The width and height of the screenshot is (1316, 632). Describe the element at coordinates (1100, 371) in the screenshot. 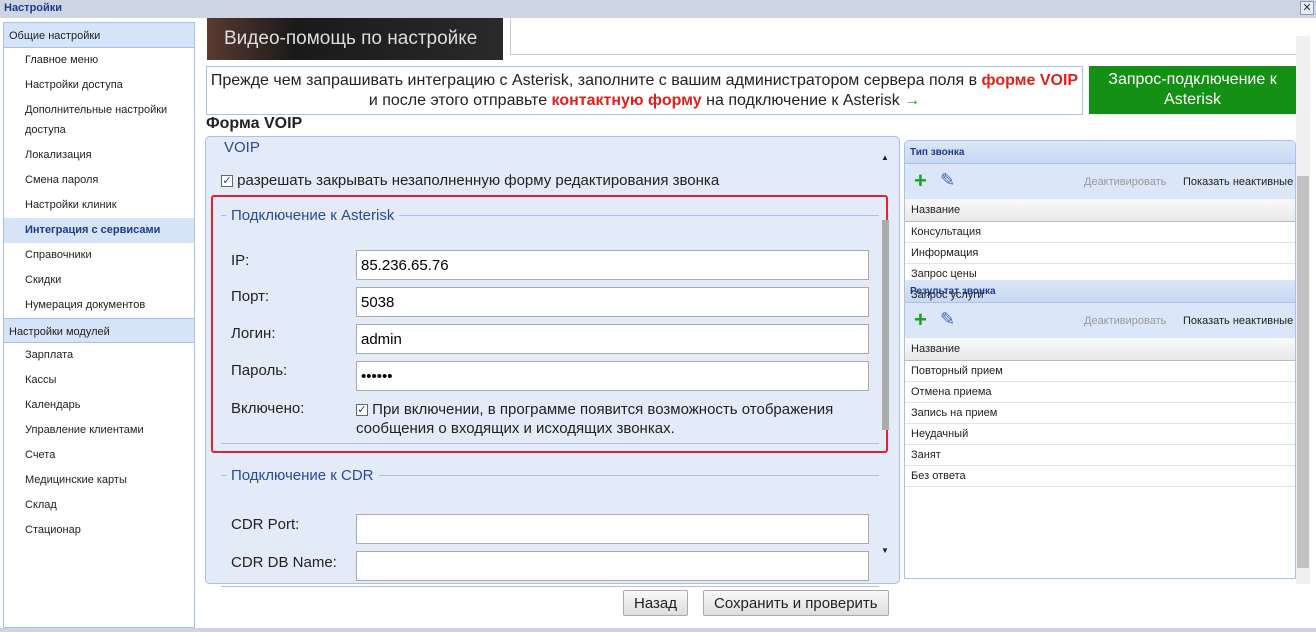

I see `list-item: Повторный прием` at that location.